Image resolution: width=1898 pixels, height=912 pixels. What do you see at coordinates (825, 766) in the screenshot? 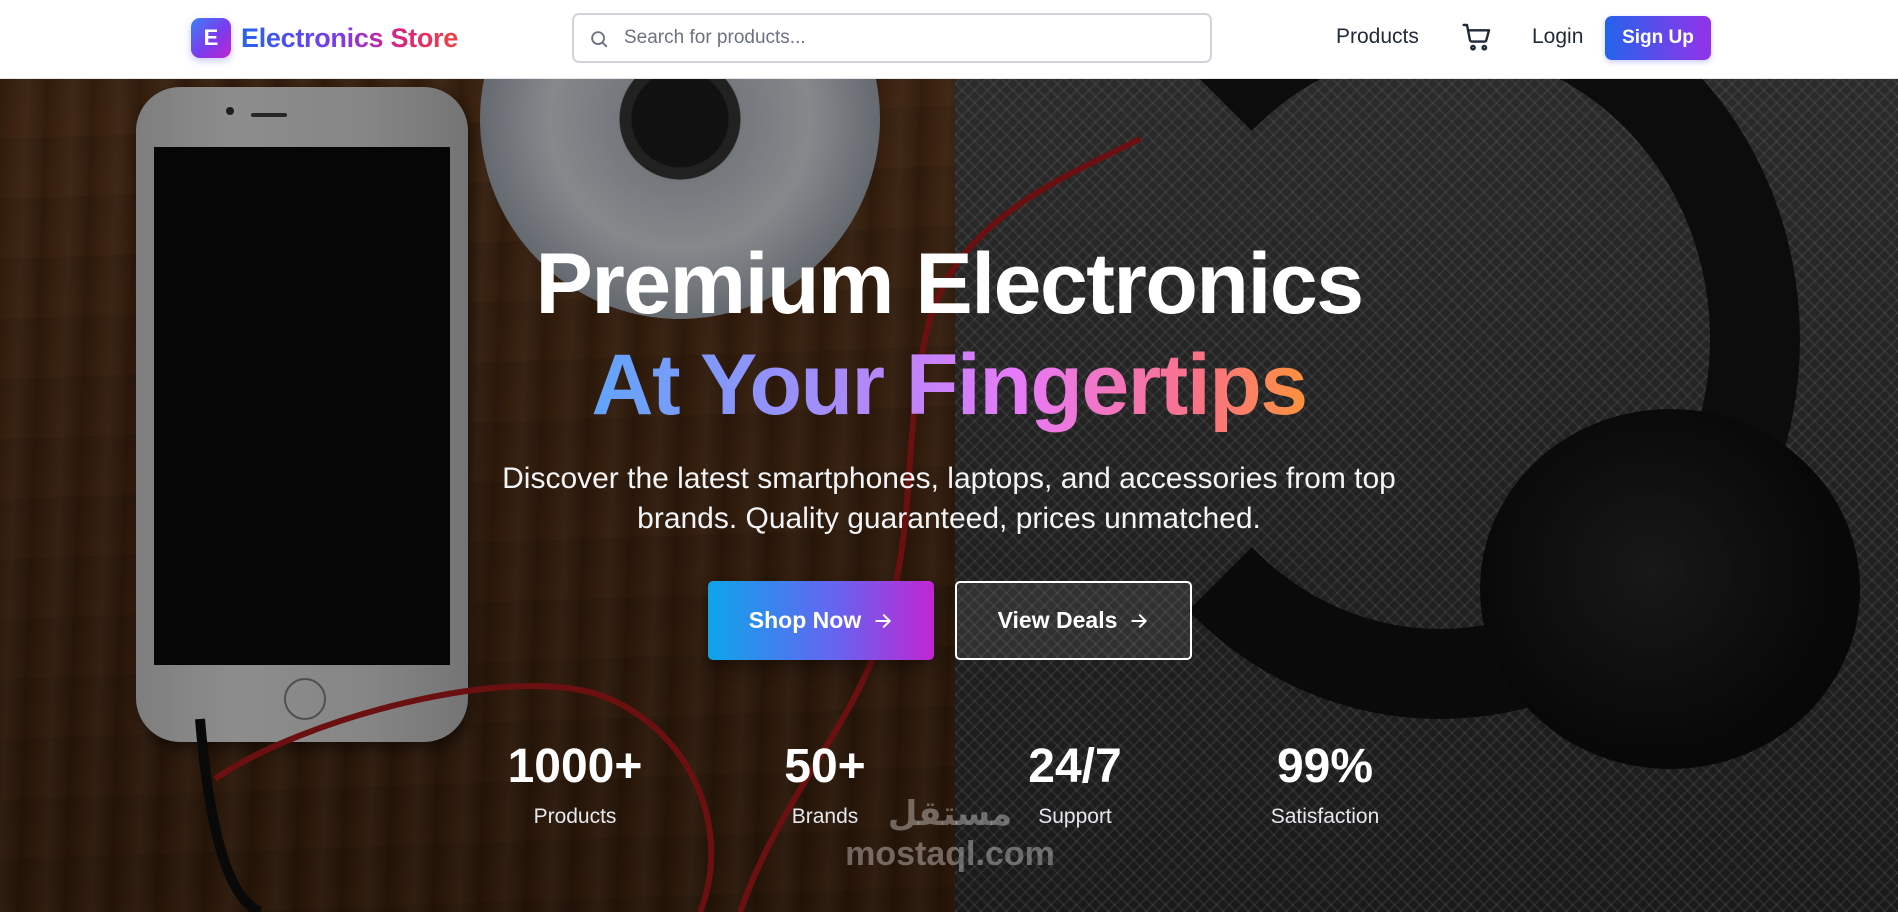
I see `stat-value: 50+` at bounding box center [825, 766].